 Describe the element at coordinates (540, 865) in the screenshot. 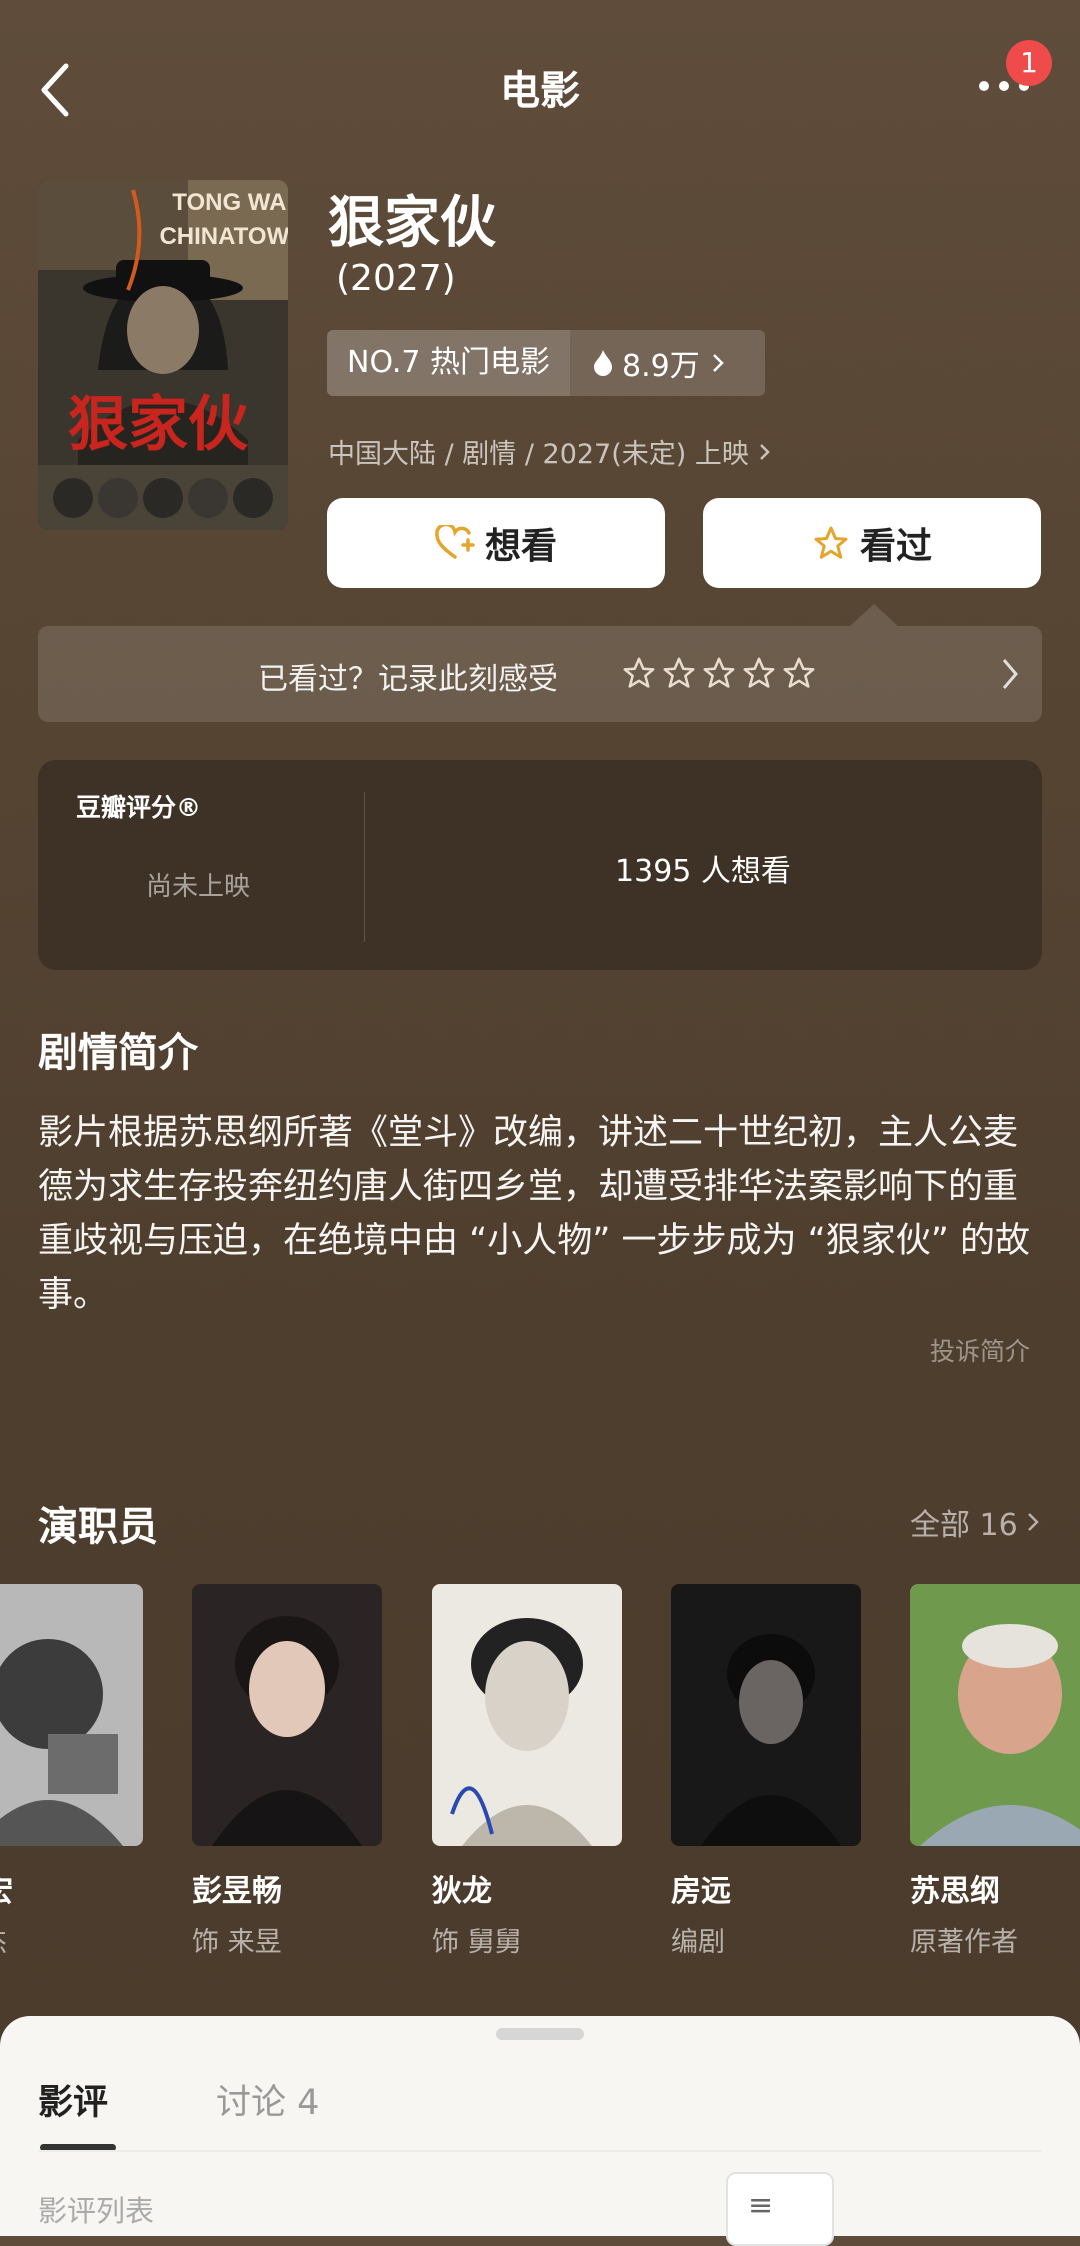

I see `rating-card: 豆瓣评分® 尚未上映 1395 人想看` at that location.